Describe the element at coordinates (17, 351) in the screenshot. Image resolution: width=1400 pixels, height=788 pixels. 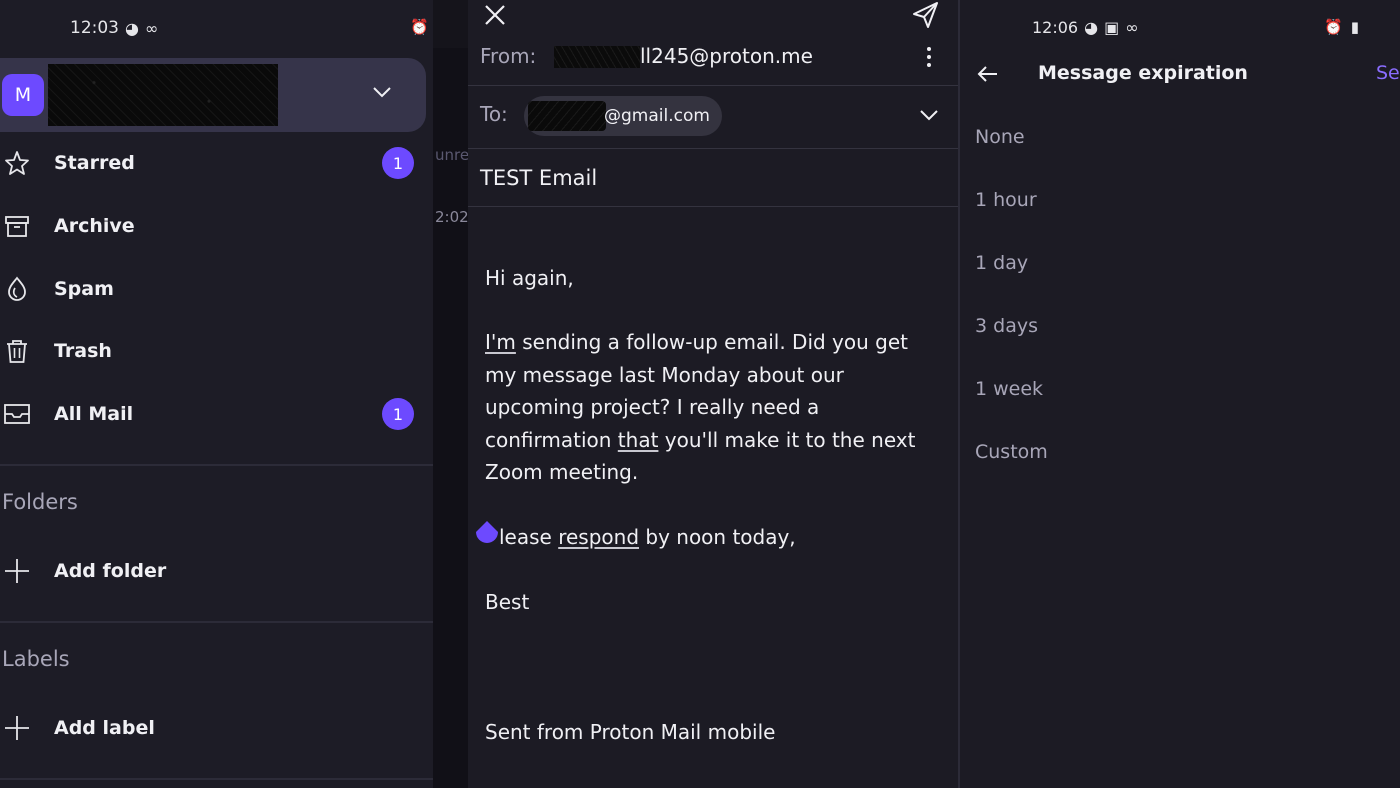
I see `trash-icon` at that location.